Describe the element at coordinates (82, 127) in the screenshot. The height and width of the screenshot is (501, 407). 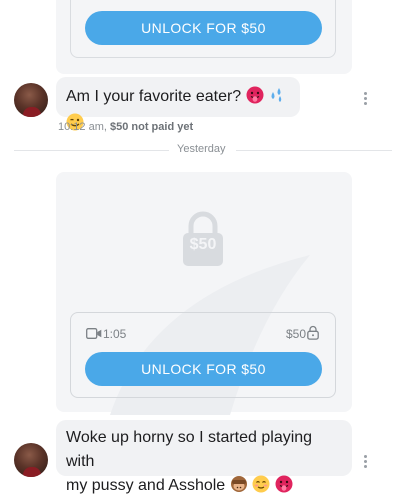
I see `message-time: 10:12 am,` at that location.